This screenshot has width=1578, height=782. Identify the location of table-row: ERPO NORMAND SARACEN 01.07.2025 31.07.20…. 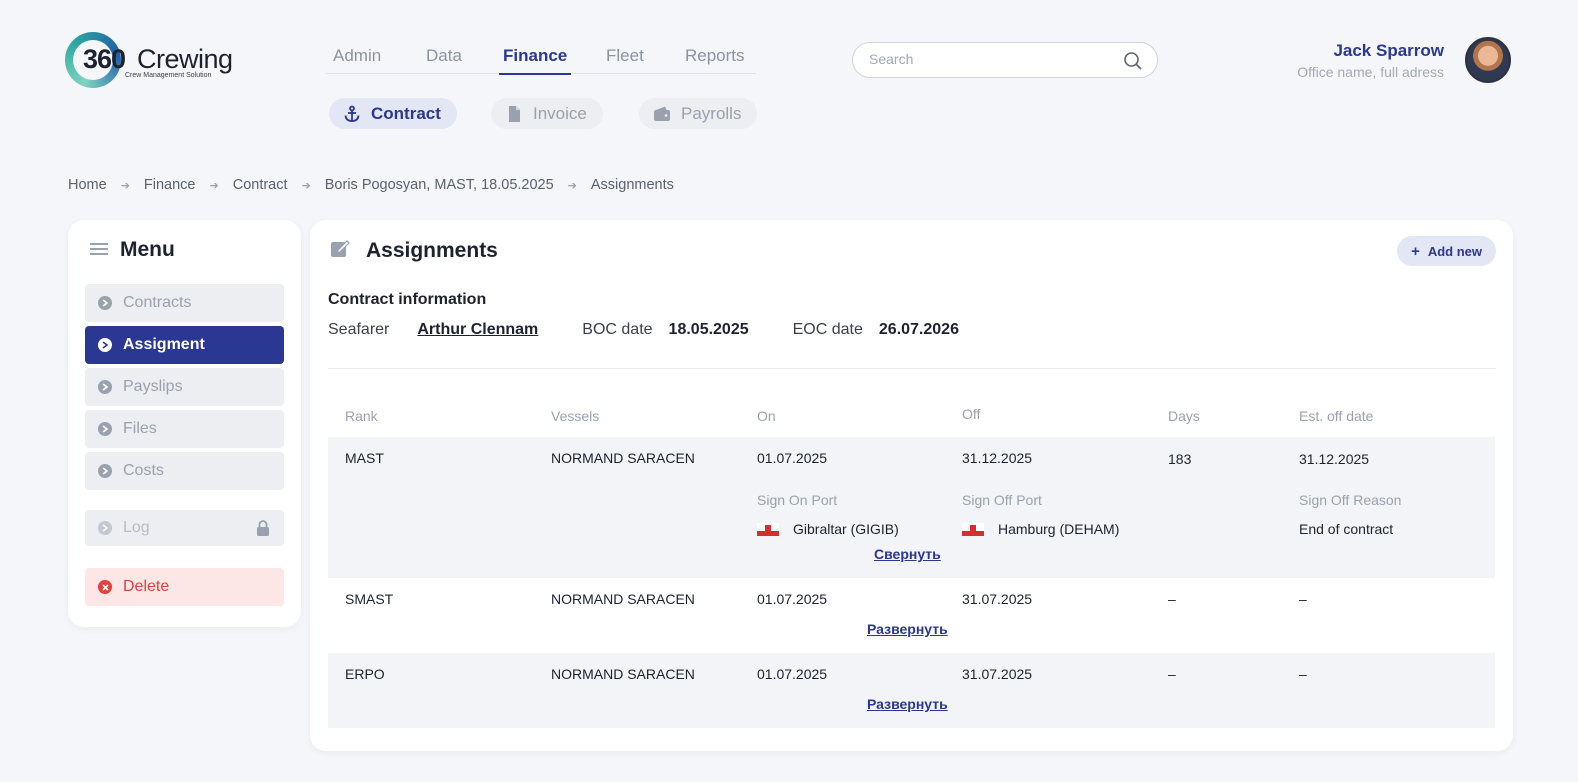
(911, 690).